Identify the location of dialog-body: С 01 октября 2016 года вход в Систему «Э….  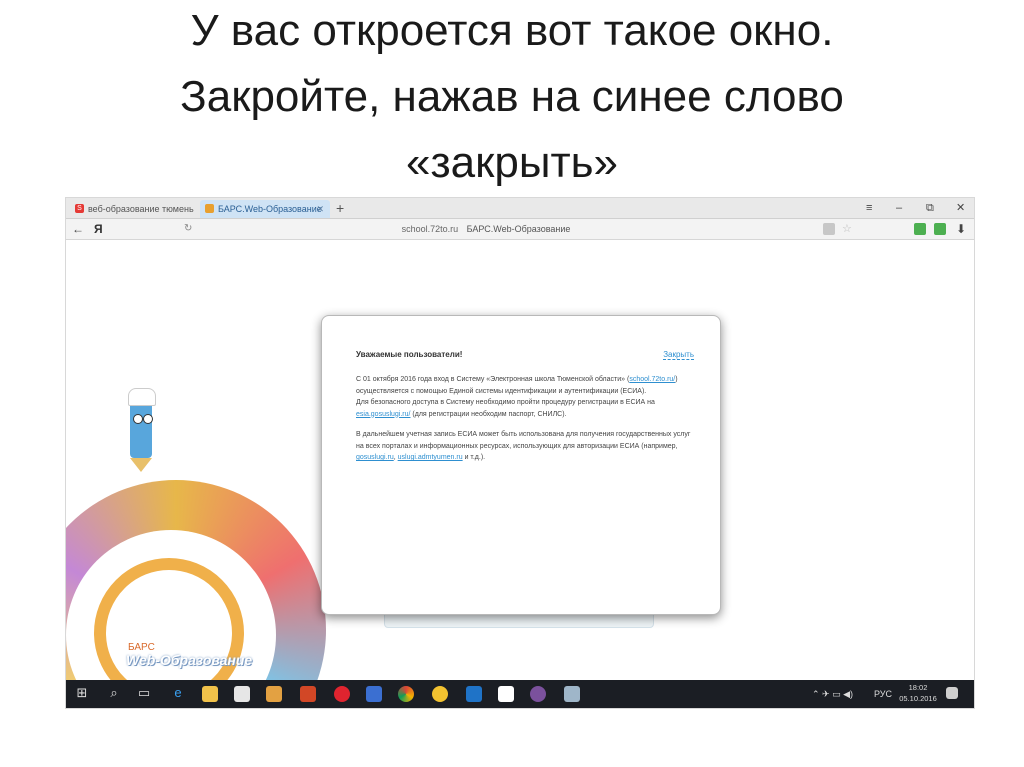
(524, 423).